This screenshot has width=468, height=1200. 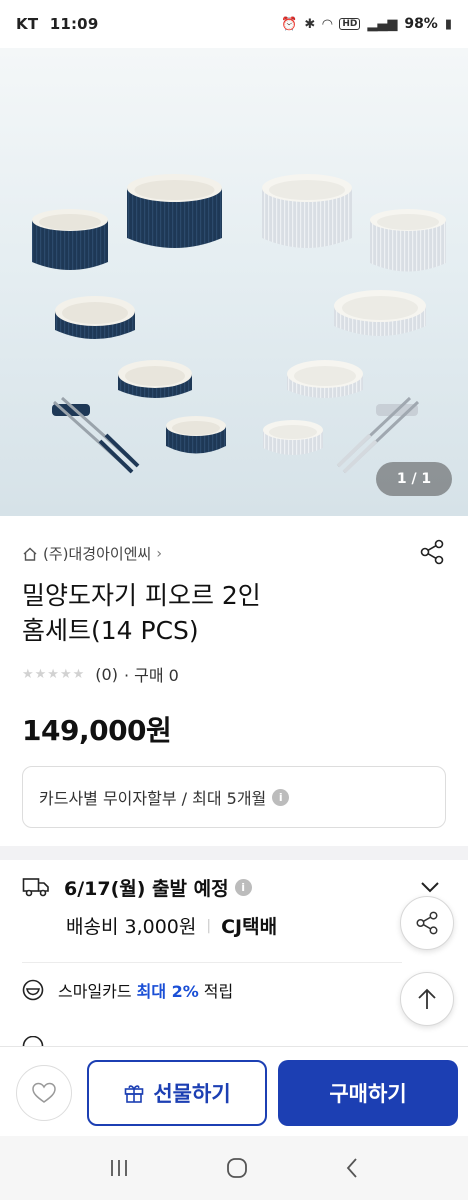 I want to click on chevron-right-icon: ›, so click(x=159, y=553).